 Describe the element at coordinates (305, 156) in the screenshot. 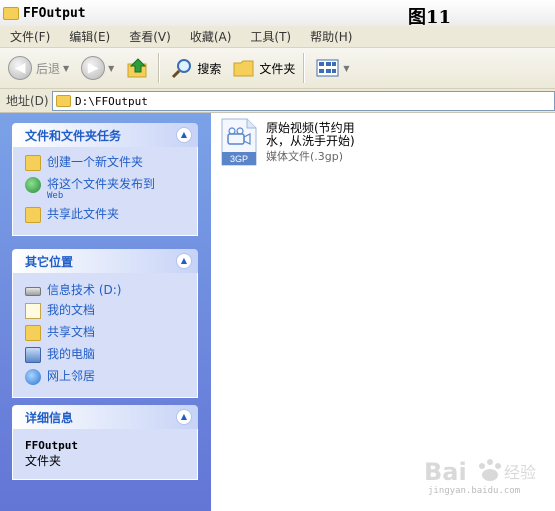

I see `file-type: 媒体文件(.3gp)` at that location.